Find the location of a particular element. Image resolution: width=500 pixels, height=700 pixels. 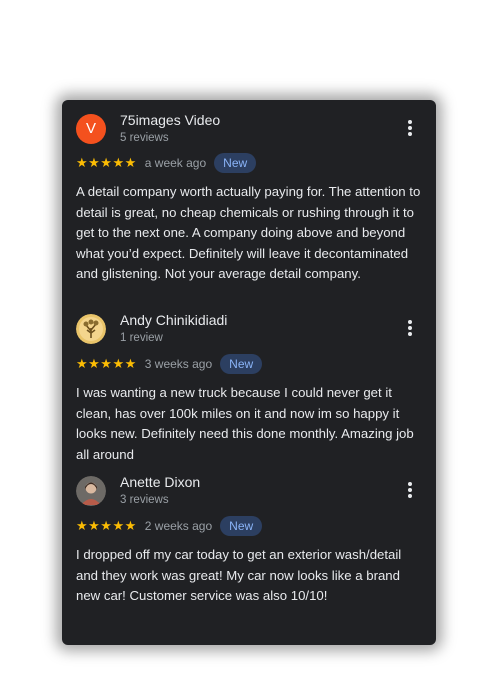

rating-row: ★★★★★ a week ago New is located at coordinates (166, 163).